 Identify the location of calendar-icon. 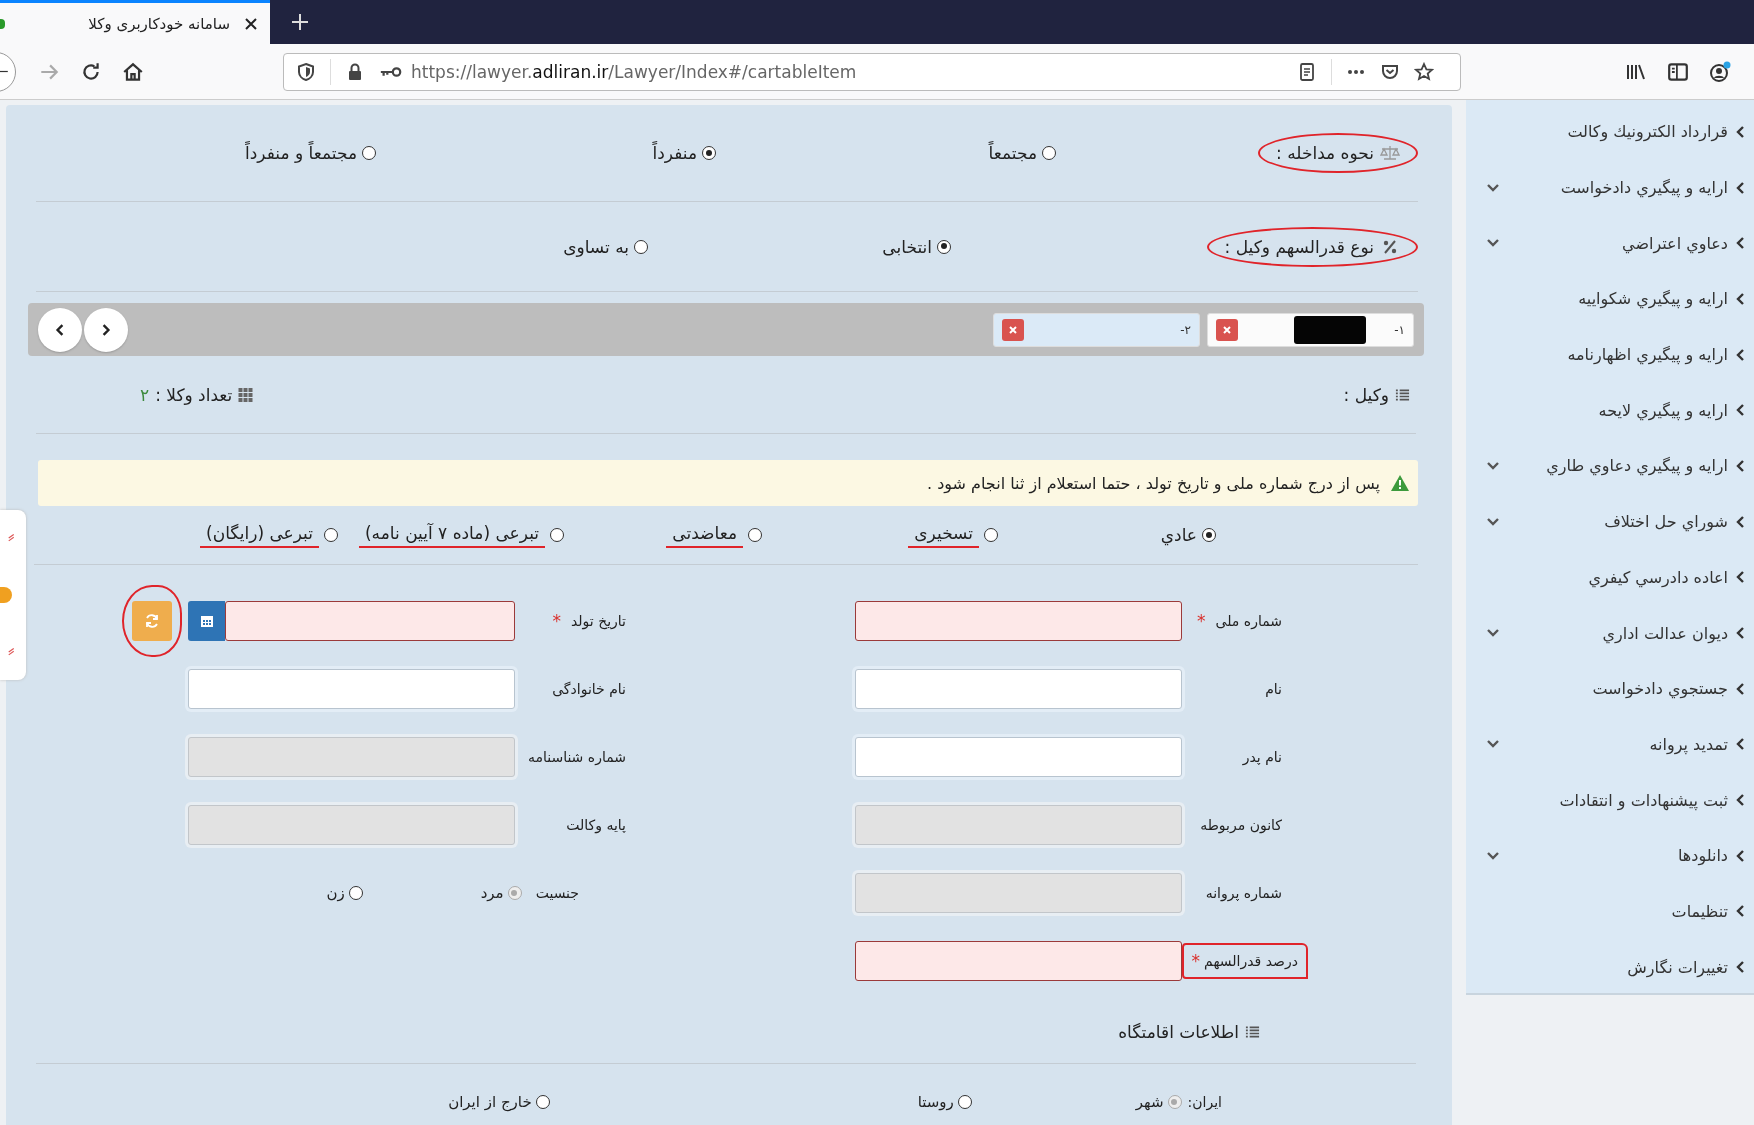
(206, 621).